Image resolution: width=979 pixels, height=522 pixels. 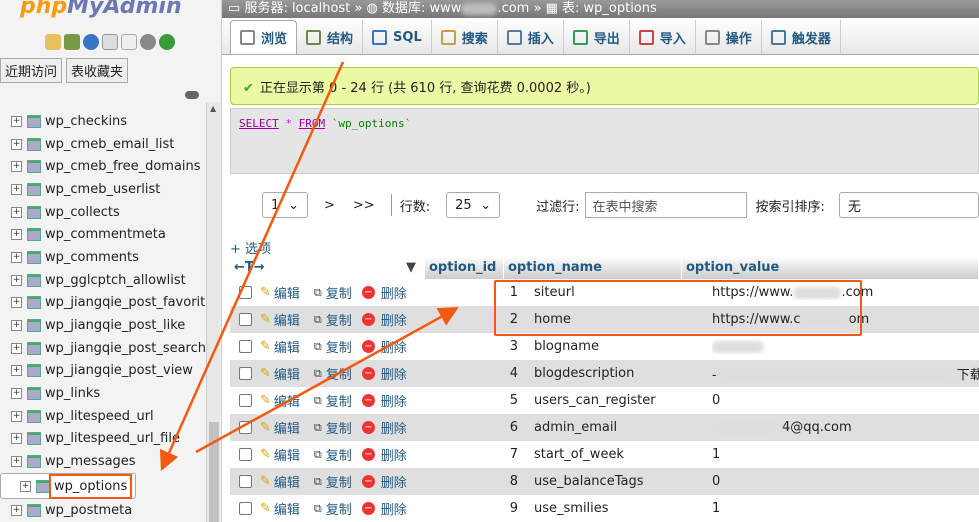 What do you see at coordinates (110, 42) in the screenshot?
I see `docs-icon` at bounding box center [110, 42].